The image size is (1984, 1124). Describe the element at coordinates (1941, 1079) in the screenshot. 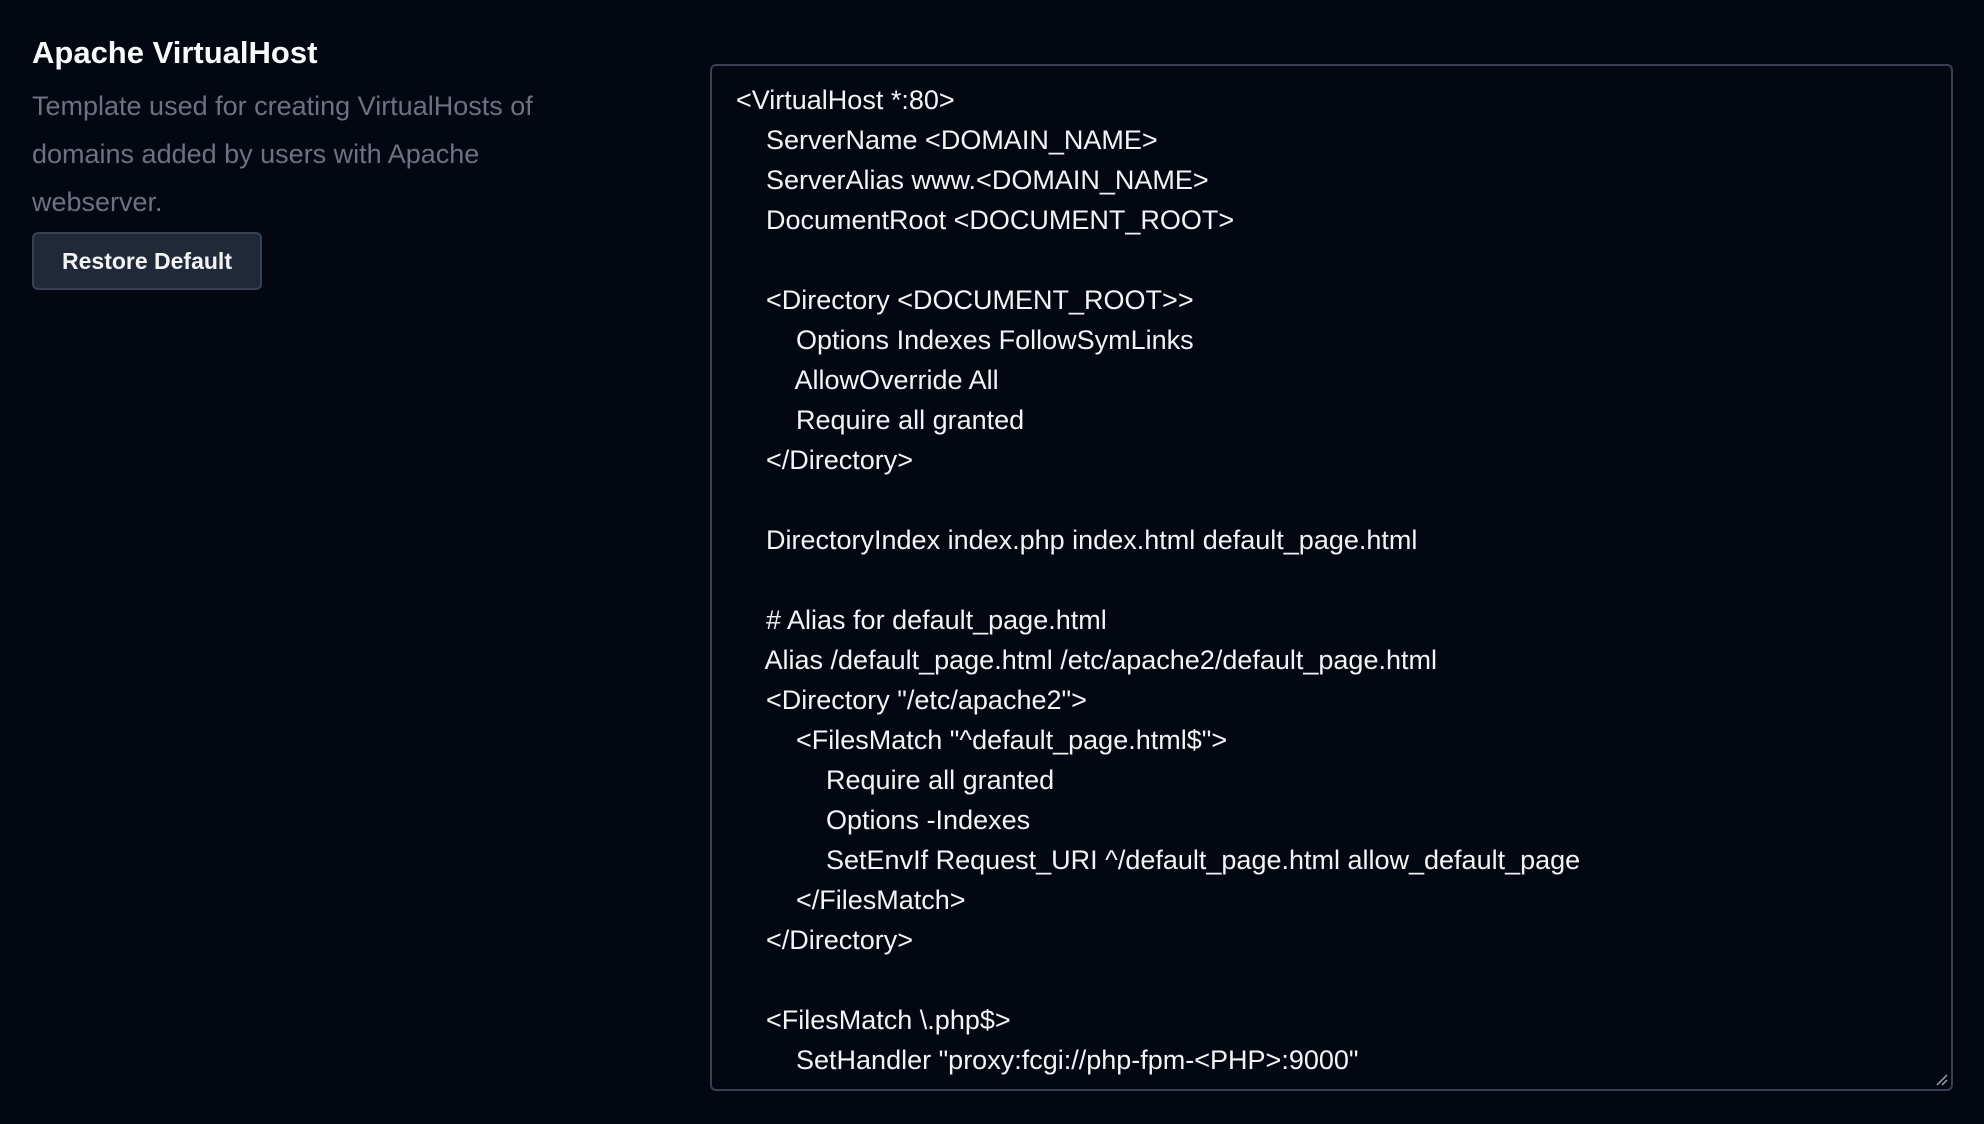

I see `resize-handle-icon` at that location.